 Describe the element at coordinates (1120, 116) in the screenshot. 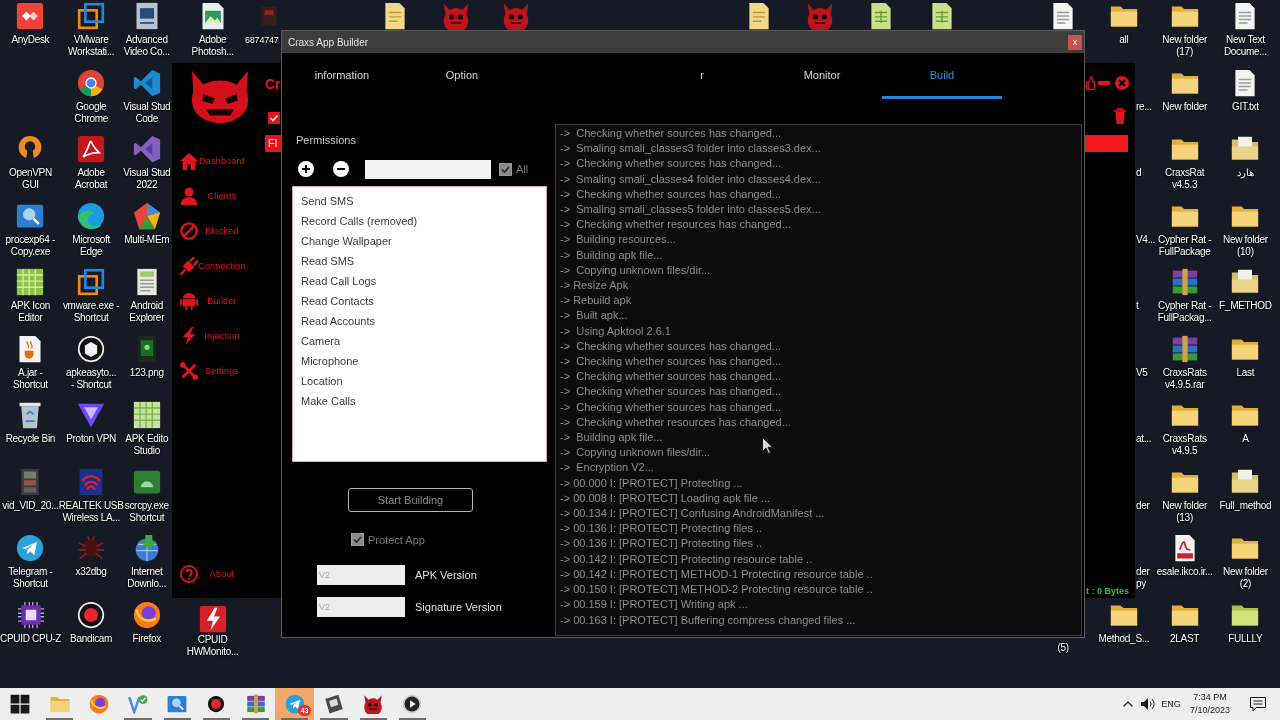

I see `trash-icon` at that location.